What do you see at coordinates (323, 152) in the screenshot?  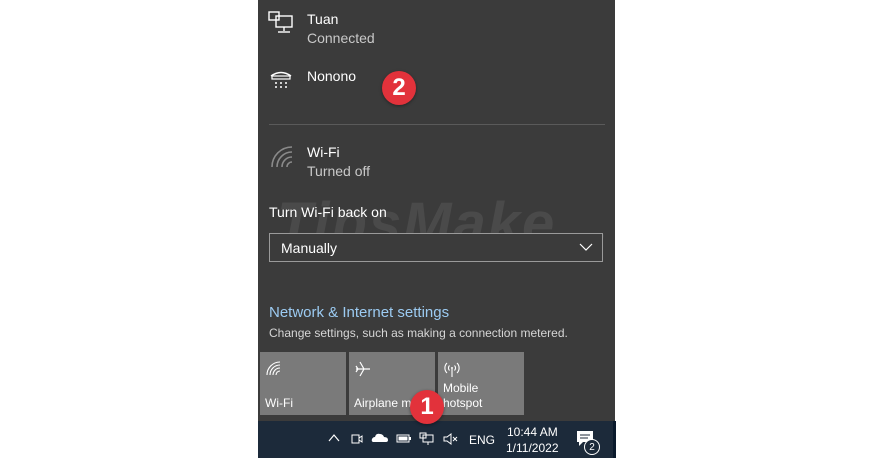 I see `network-name: Wi-Fi` at bounding box center [323, 152].